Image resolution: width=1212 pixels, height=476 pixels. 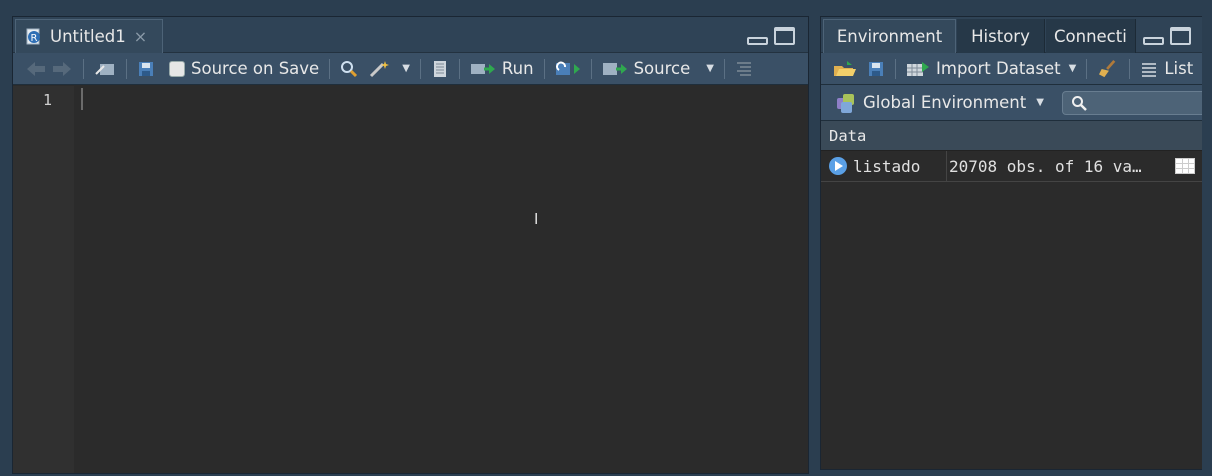 I want to click on broom-icon, so click(x=1107, y=68).